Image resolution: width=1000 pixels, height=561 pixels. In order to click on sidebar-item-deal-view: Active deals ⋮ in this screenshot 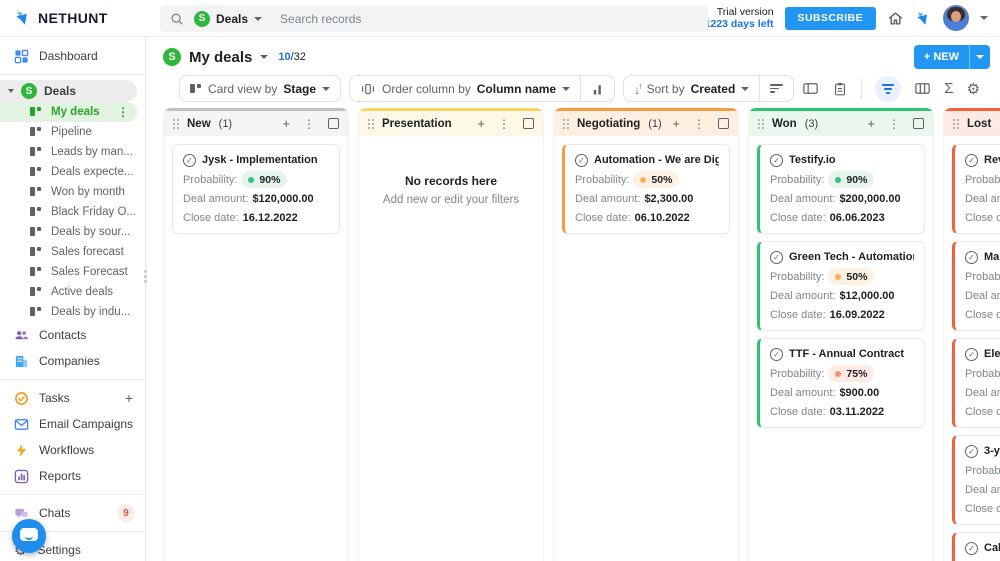, I will do `click(68, 292)`.